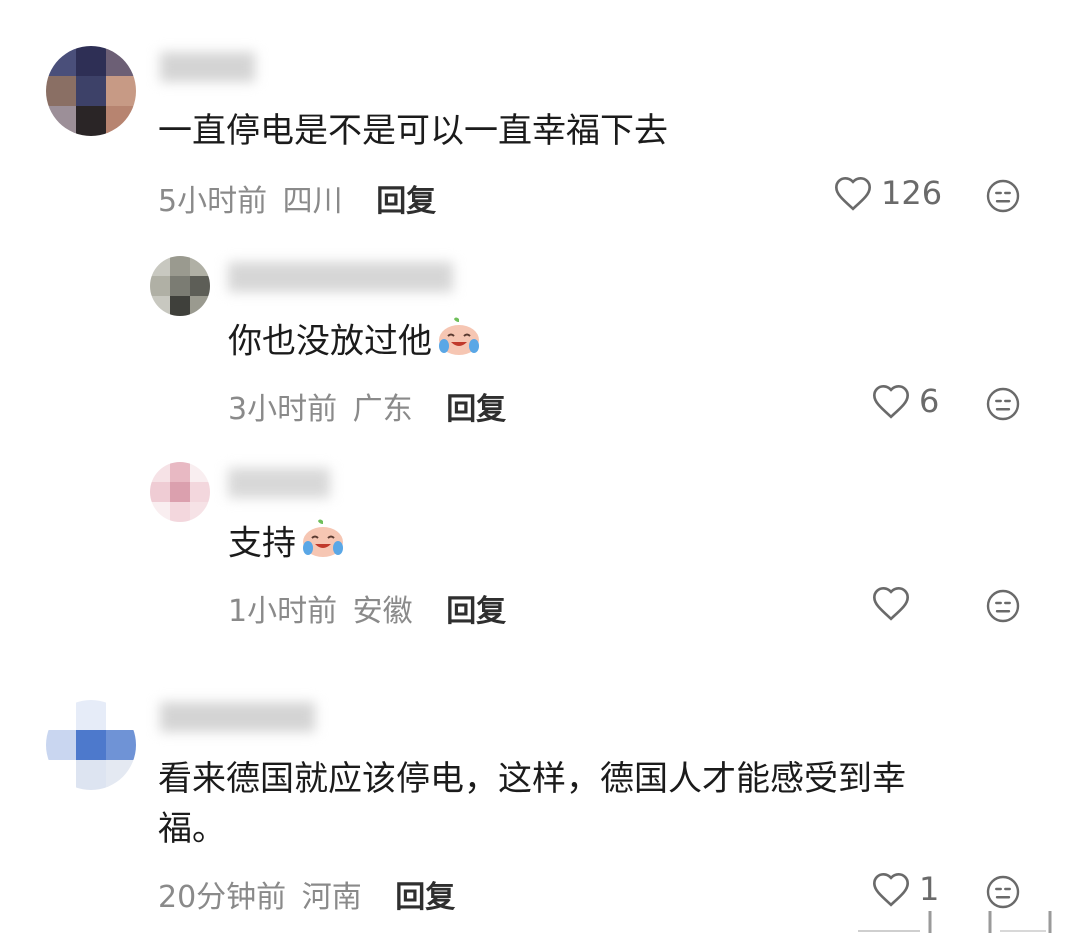 Image resolution: width=1080 pixels, height=946 pixels. I want to click on like-button: 1, so click(905, 889).